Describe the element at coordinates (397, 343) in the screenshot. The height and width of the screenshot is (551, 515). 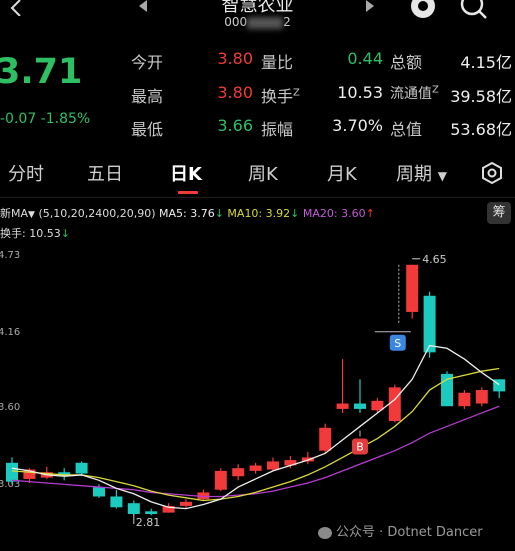
I see `sell-marker-label: S` at that location.